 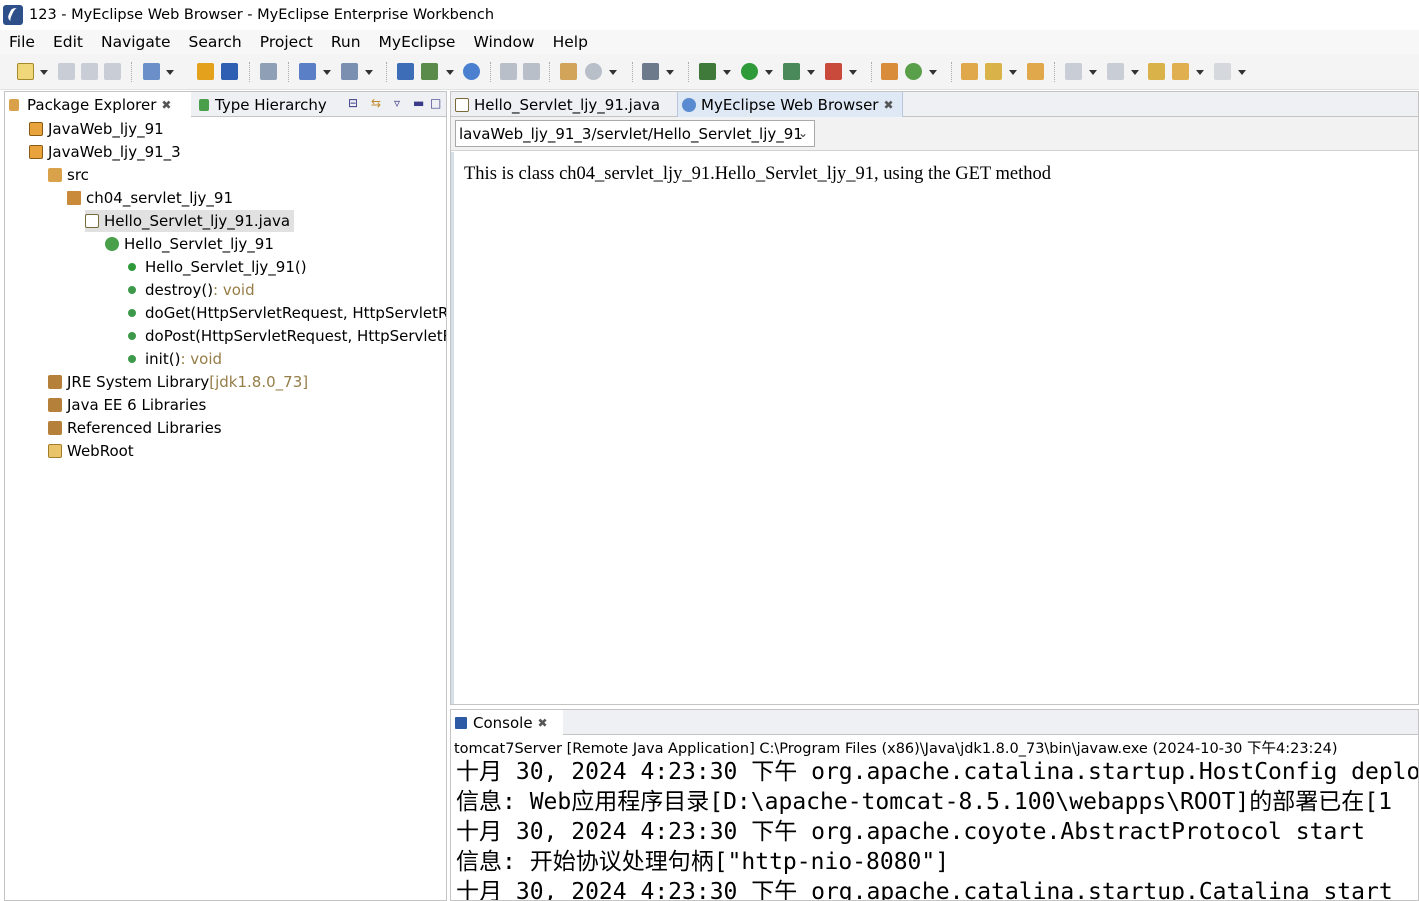 What do you see at coordinates (127, 405) in the screenshot?
I see `tree-item-library: Java EE 6 Libraries` at bounding box center [127, 405].